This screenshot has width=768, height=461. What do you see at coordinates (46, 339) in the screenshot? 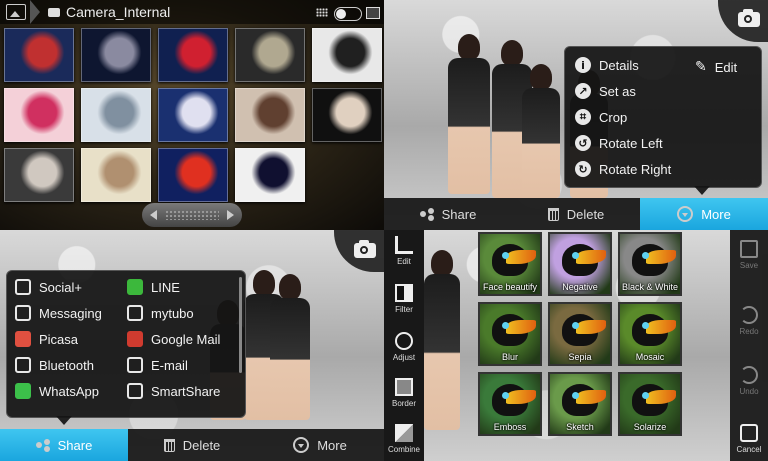
I see `share-target-picasa: Picasa` at bounding box center [46, 339].